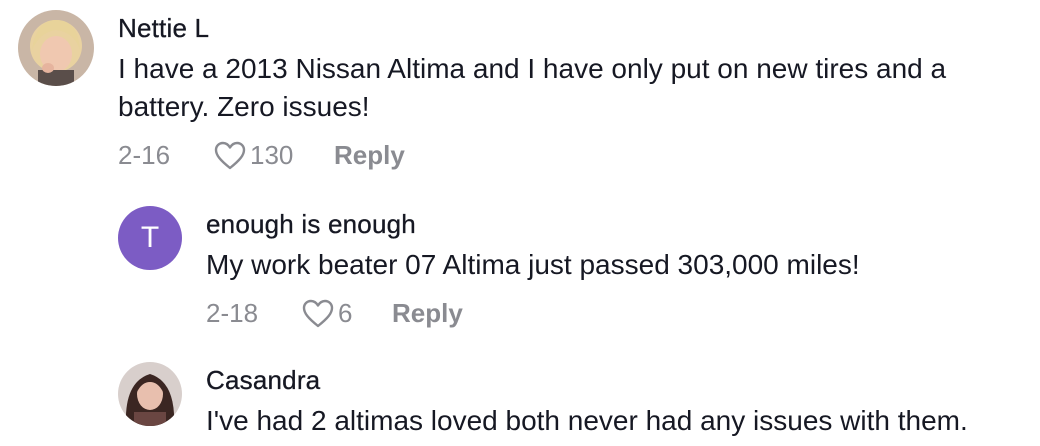 The image size is (1040, 446). What do you see at coordinates (533, 313) in the screenshot?
I see `comment-meta: 2-18 6 Reply` at bounding box center [533, 313].